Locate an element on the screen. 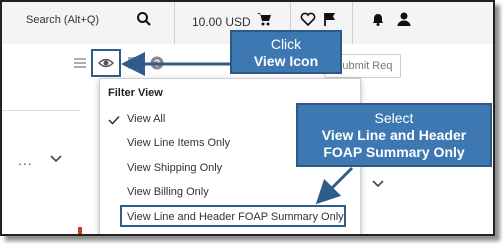 The width and height of the screenshot is (503, 244). callout-line: View Icon is located at coordinates (286, 61).